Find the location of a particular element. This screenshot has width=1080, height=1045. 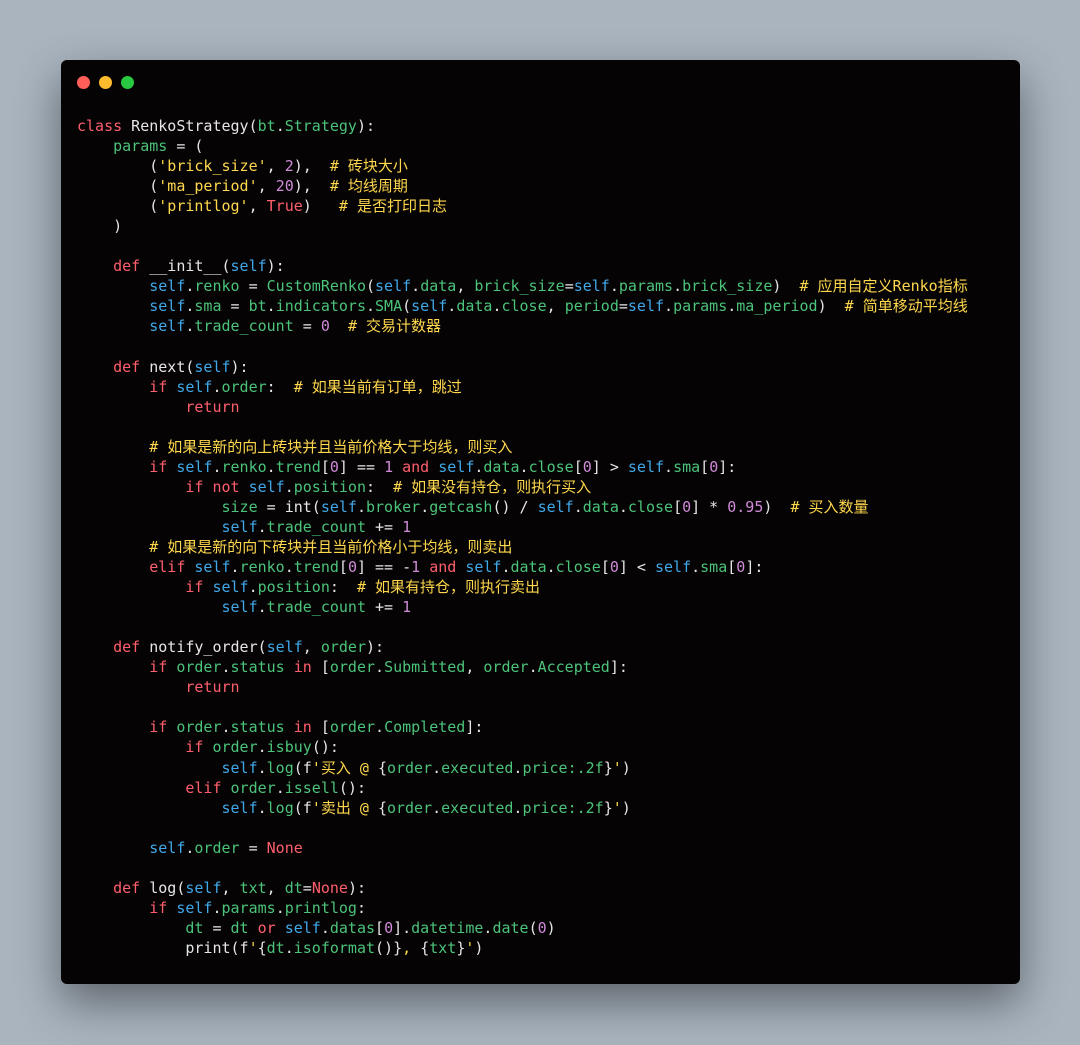

maximize-window-icon is located at coordinates (127, 82).